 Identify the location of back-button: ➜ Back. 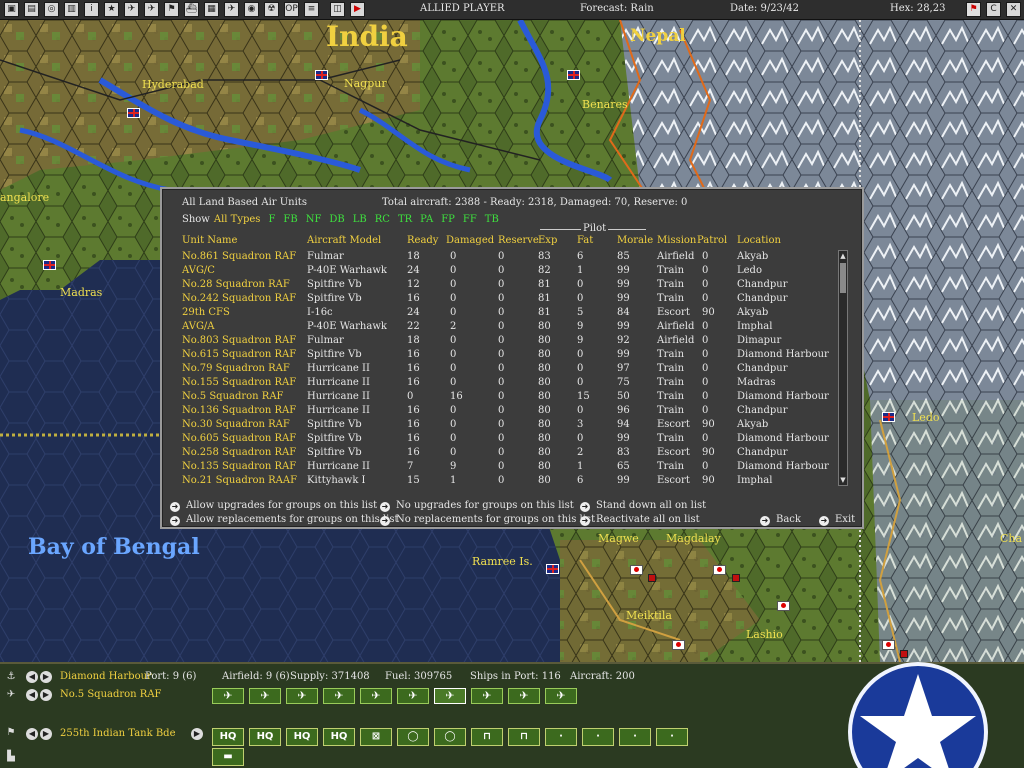
(780, 520).